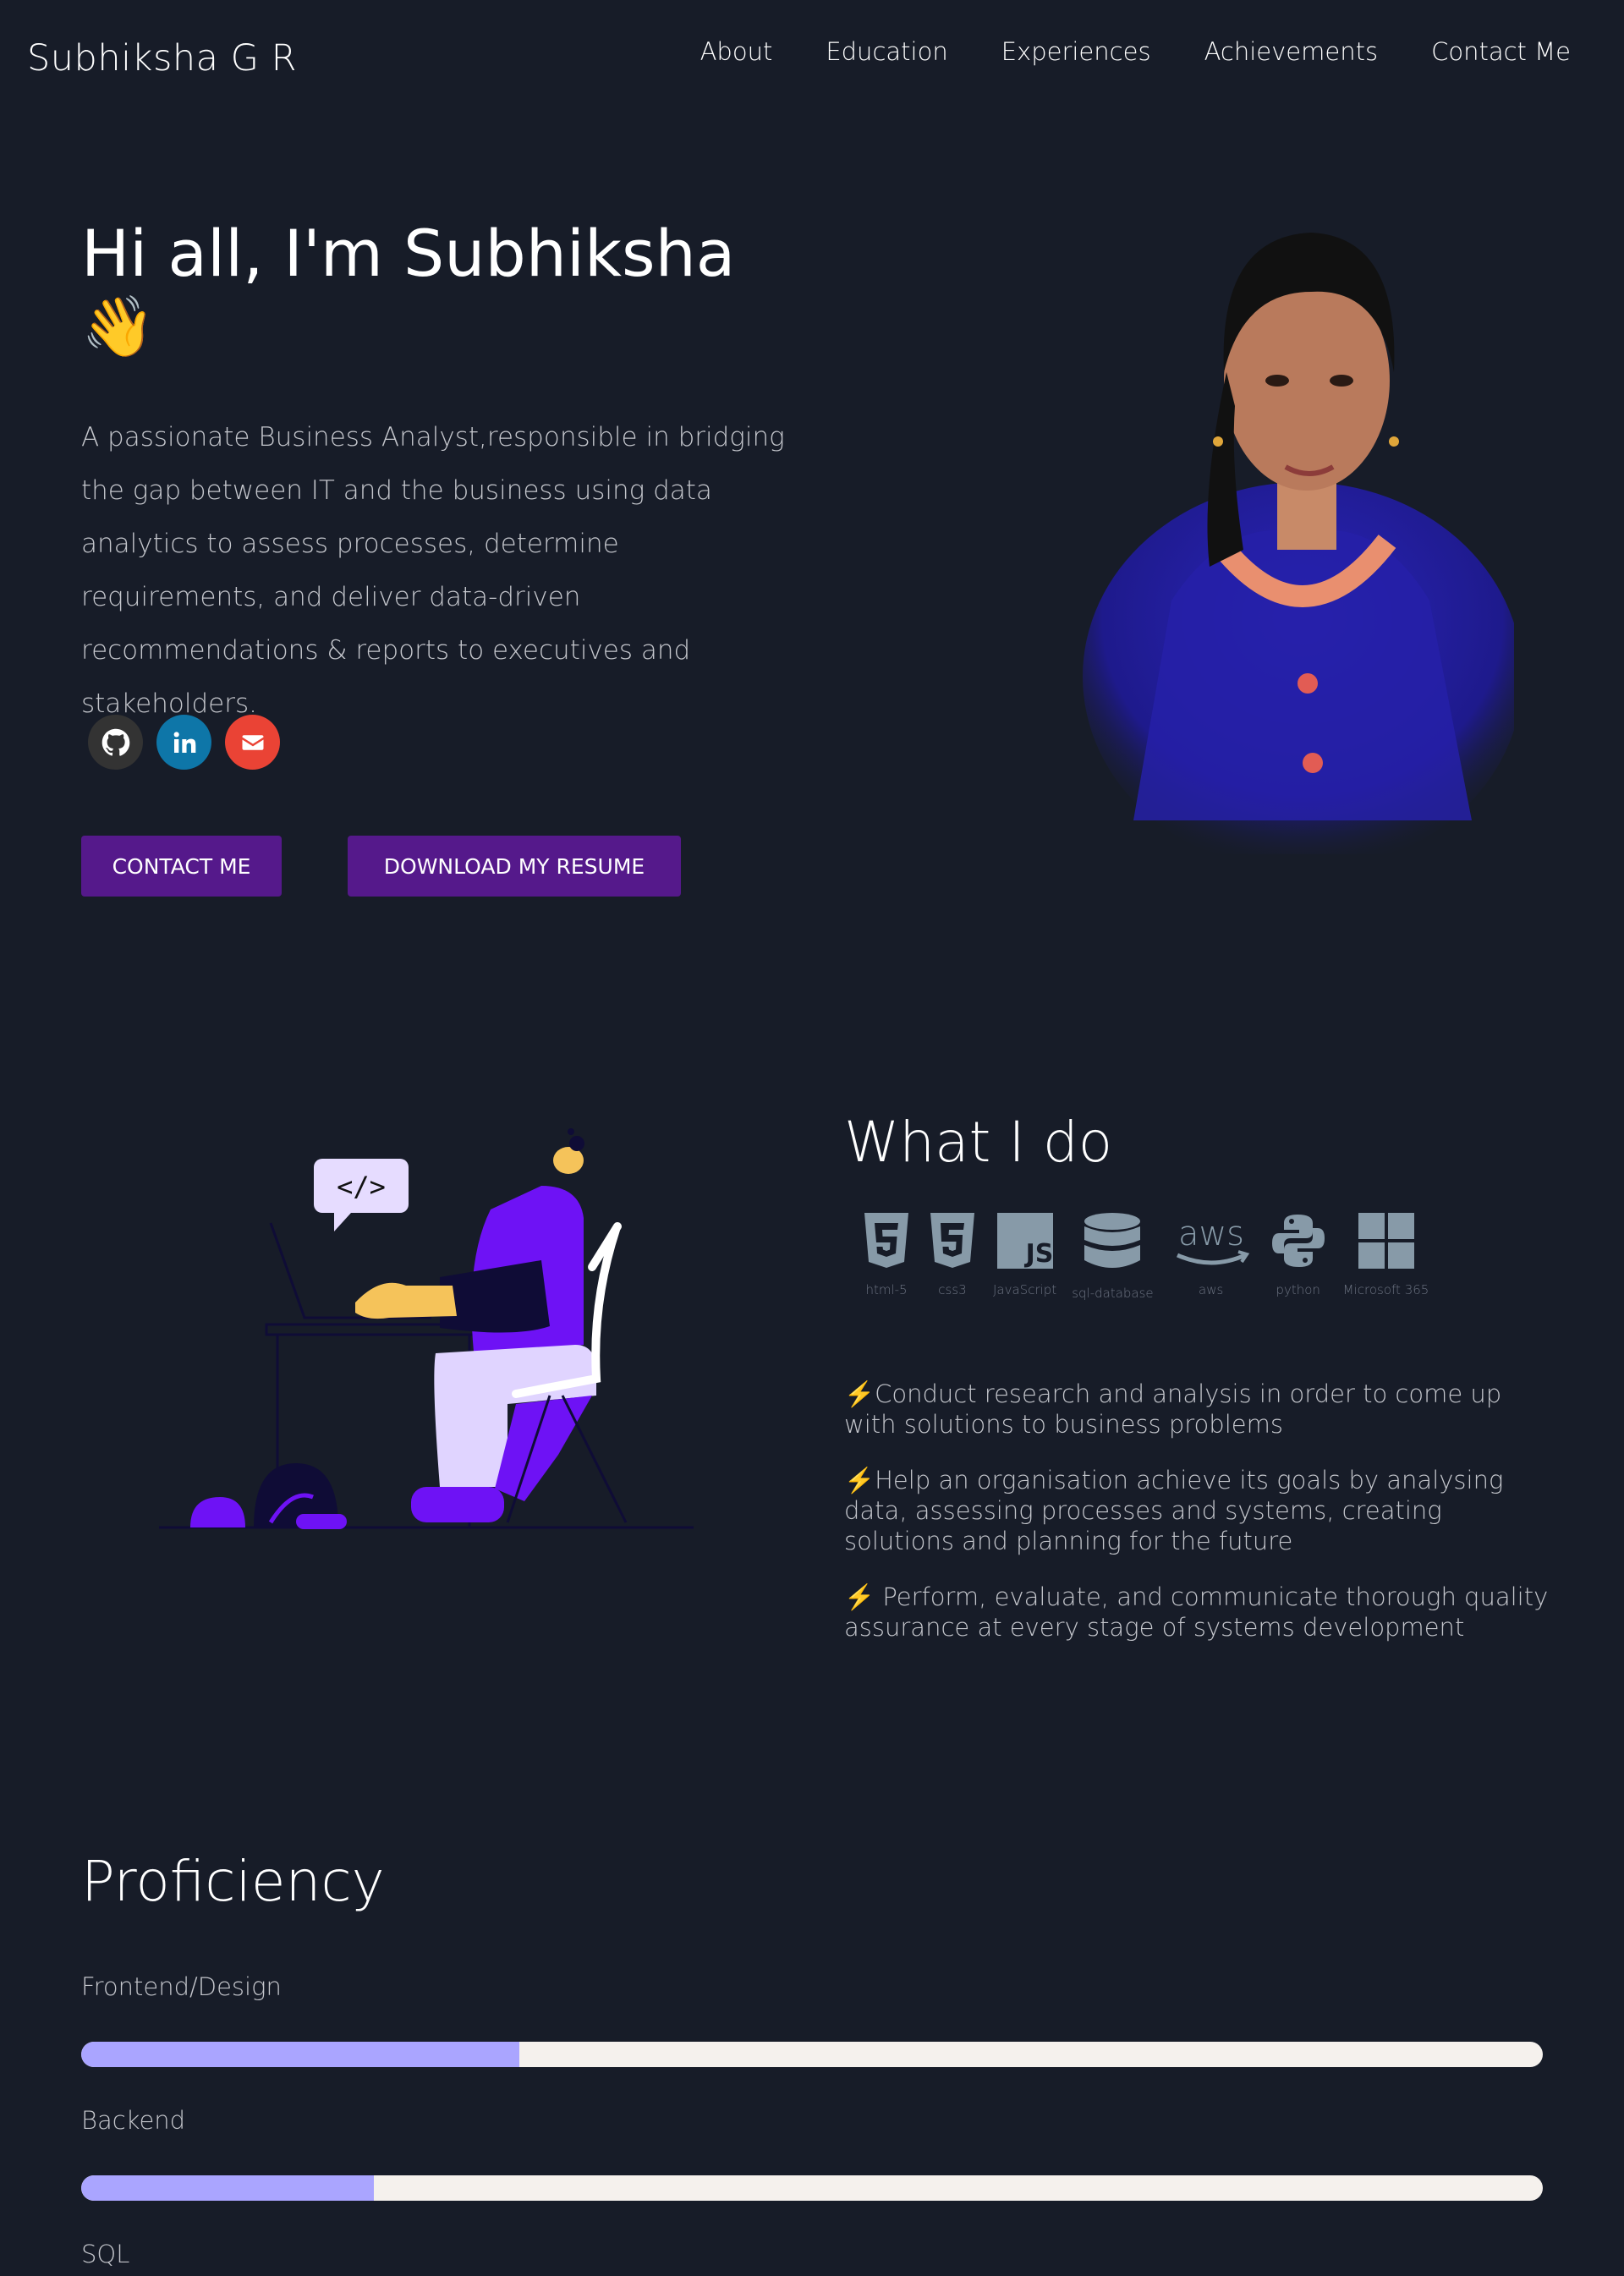 The image size is (1624, 2276). Describe the element at coordinates (952, 1240) in the screenshot. I see `css3-icon` at that location.